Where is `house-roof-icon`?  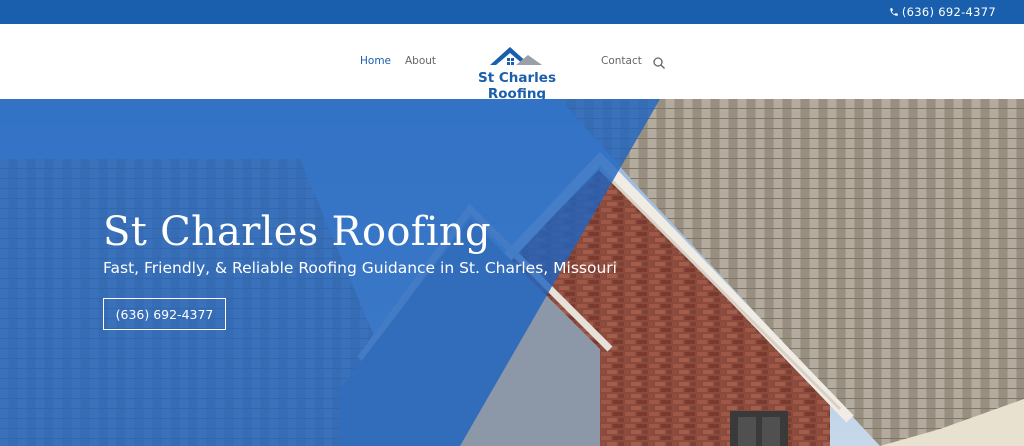 house-roof-icon is located at coordinates (516, 56).